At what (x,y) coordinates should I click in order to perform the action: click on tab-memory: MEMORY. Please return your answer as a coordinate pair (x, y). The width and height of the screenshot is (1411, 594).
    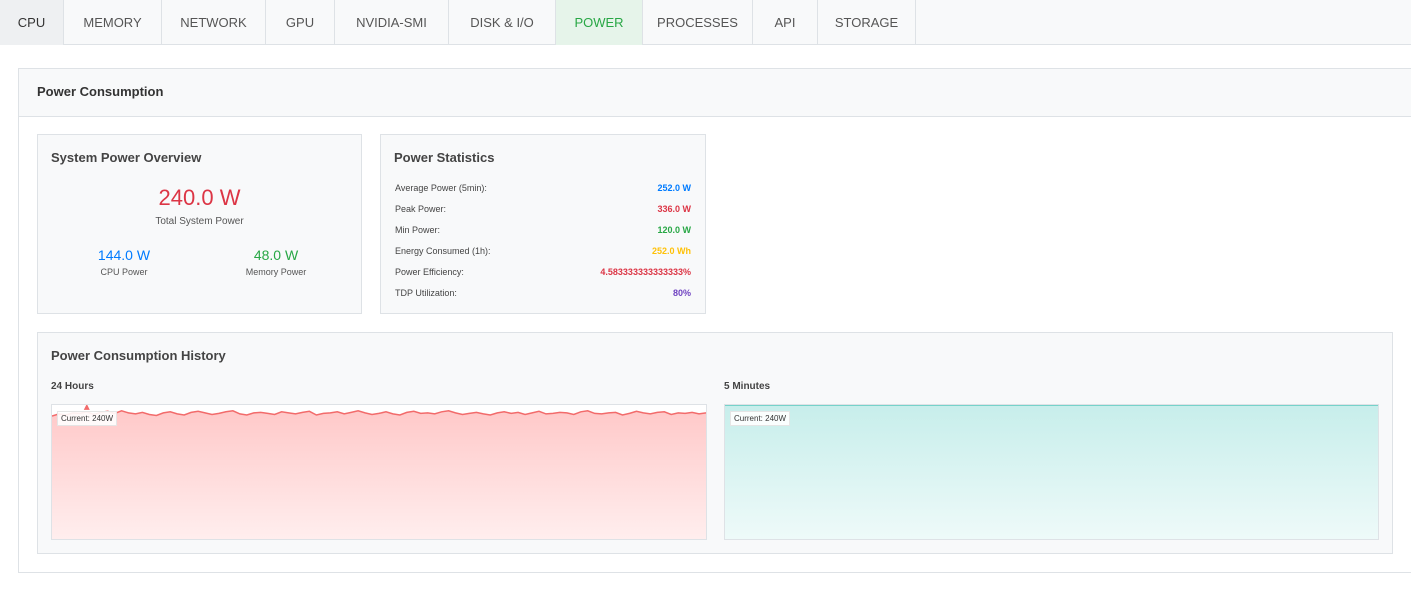
    Looking at the image, I should click on (113, 22).